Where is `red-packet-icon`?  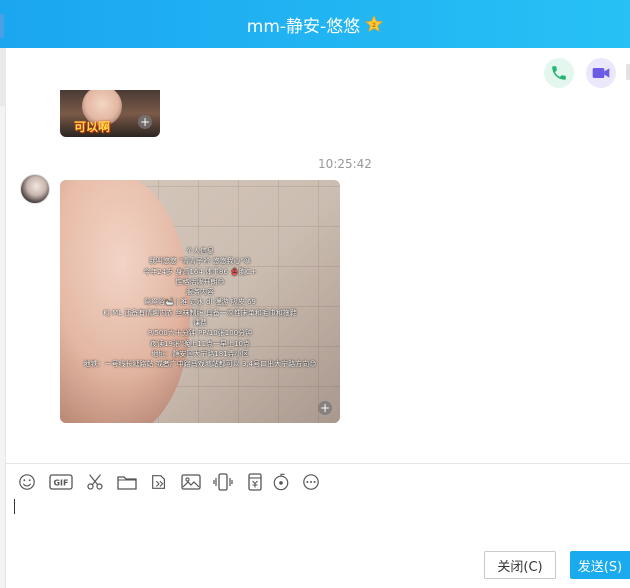
red-packet-icon is located at coordinates (255, 482).